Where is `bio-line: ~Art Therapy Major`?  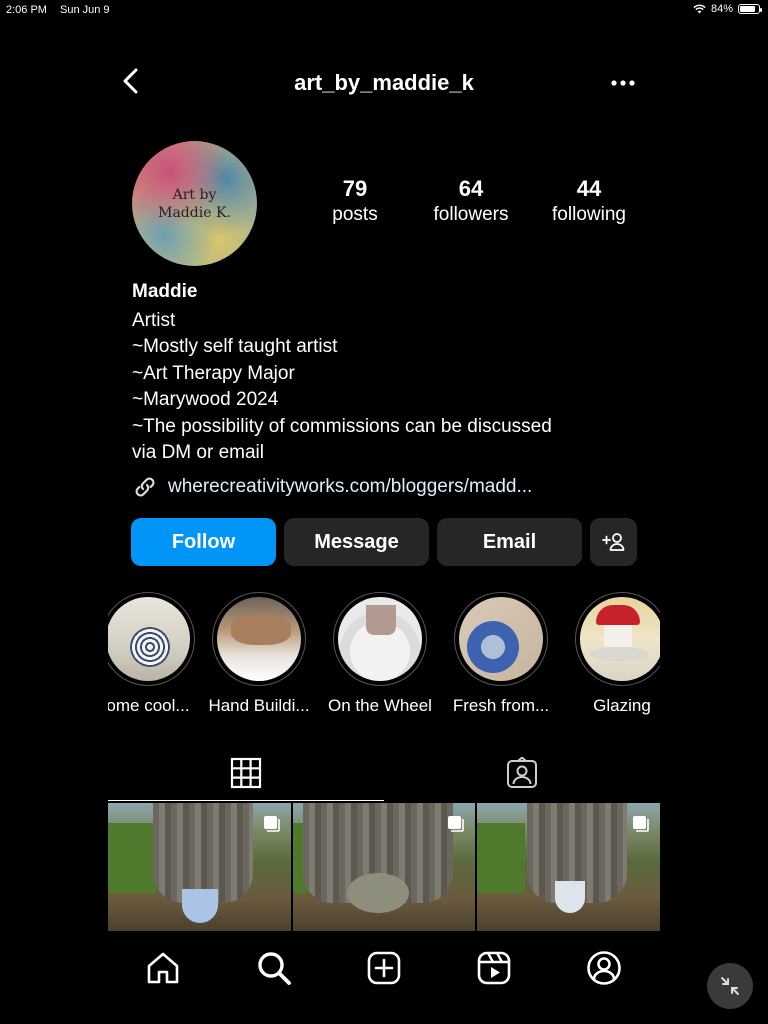
bio-line: ~Art Therapy Major is located at coordinates (213, 373).